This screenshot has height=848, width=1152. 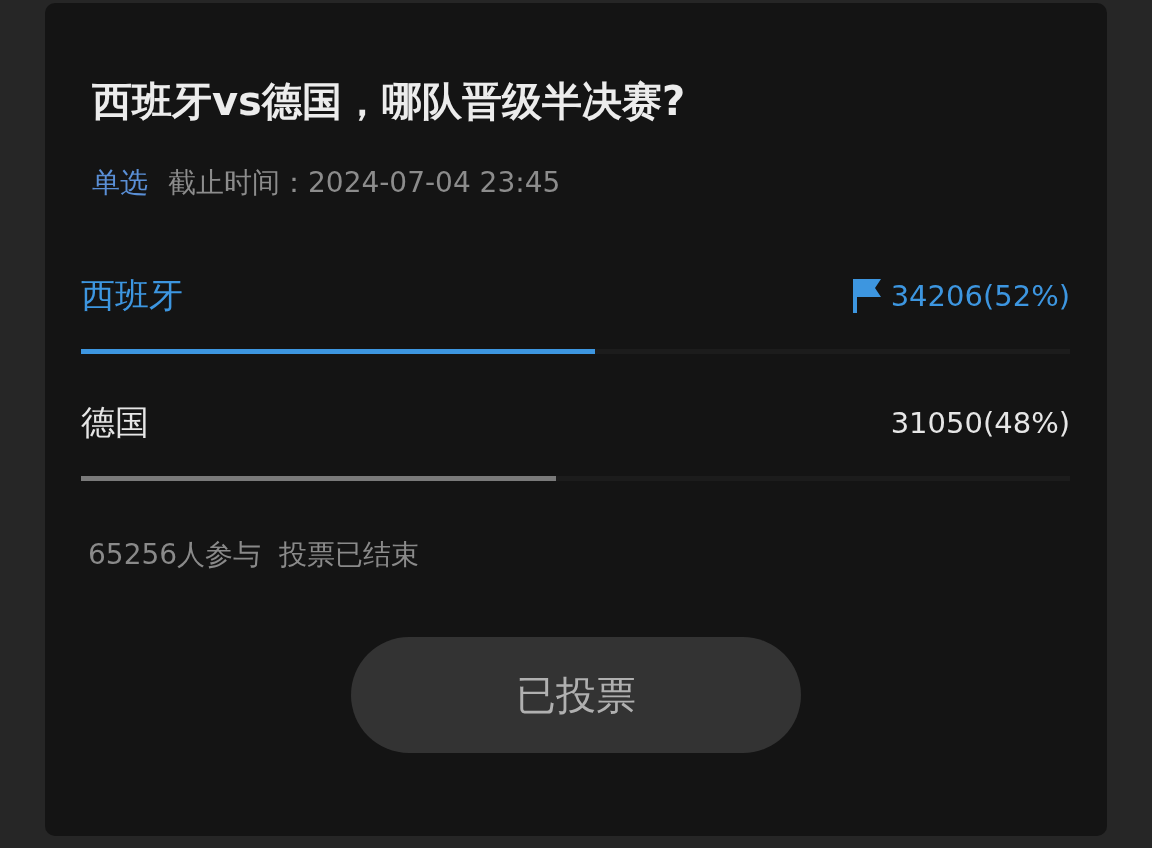 What do you see at coordinates (980, 296) in the screenshot?
I see `vote-count: 34206(52%)` at bounding box center [980, 296].